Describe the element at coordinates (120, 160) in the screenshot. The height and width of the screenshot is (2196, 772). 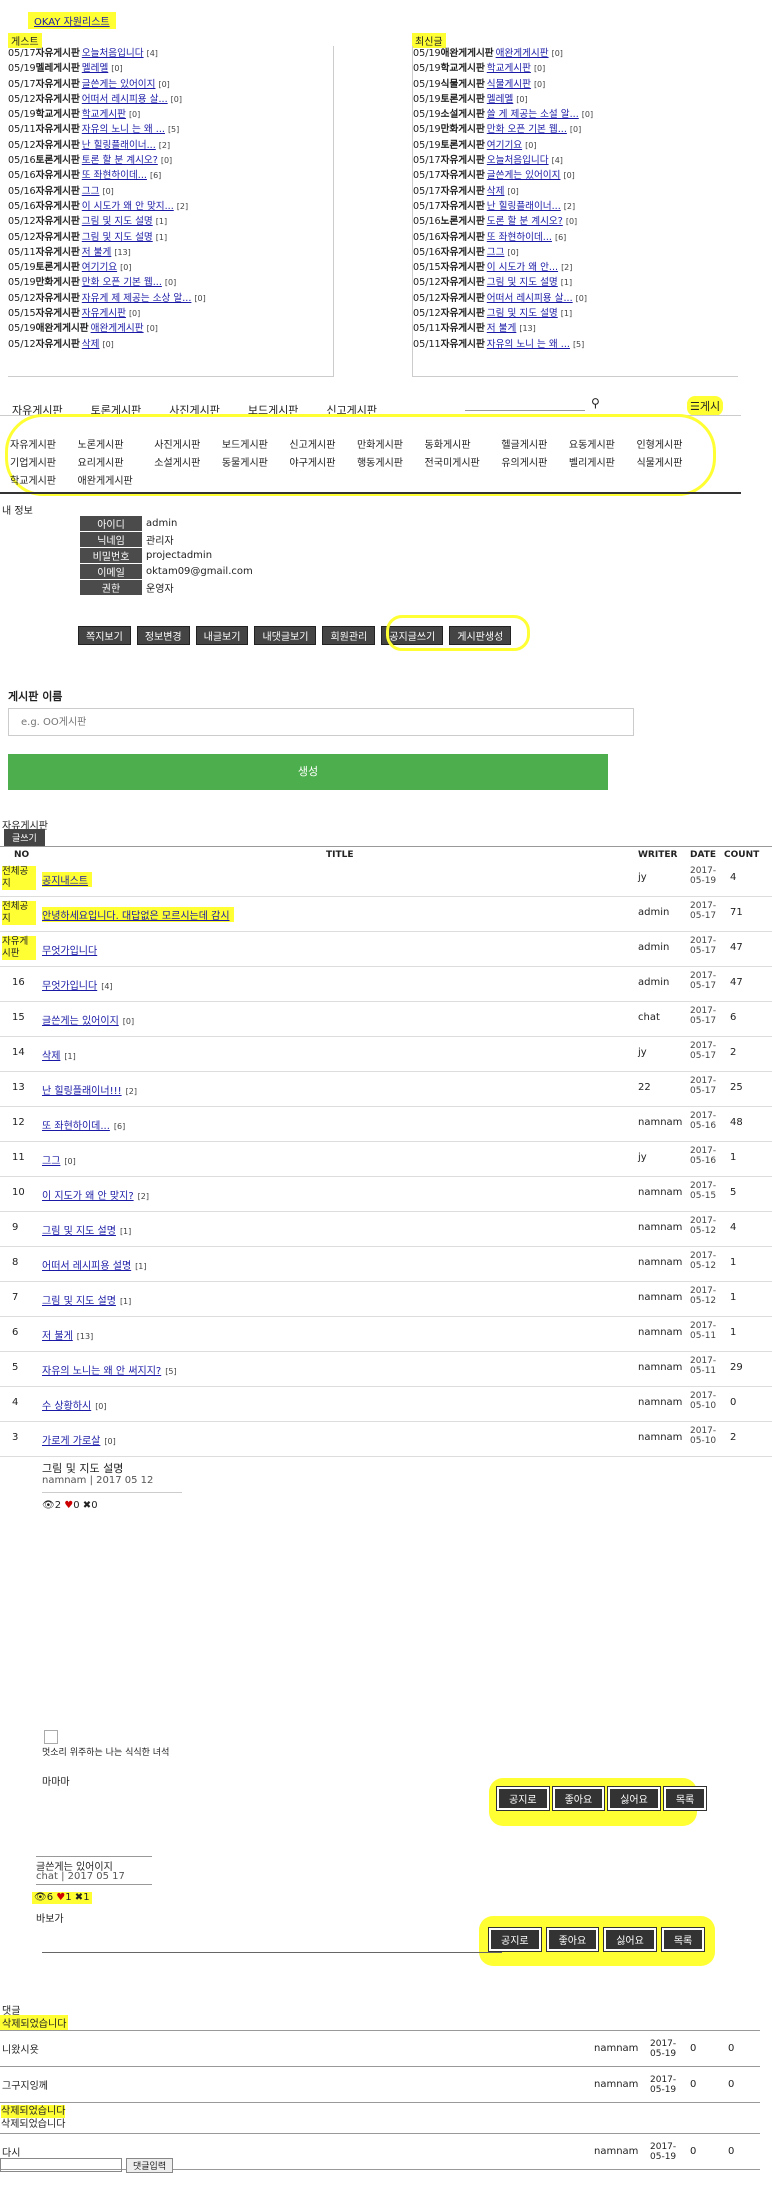
I see `recent-title: 토론 할 분 계시오?` at that location.